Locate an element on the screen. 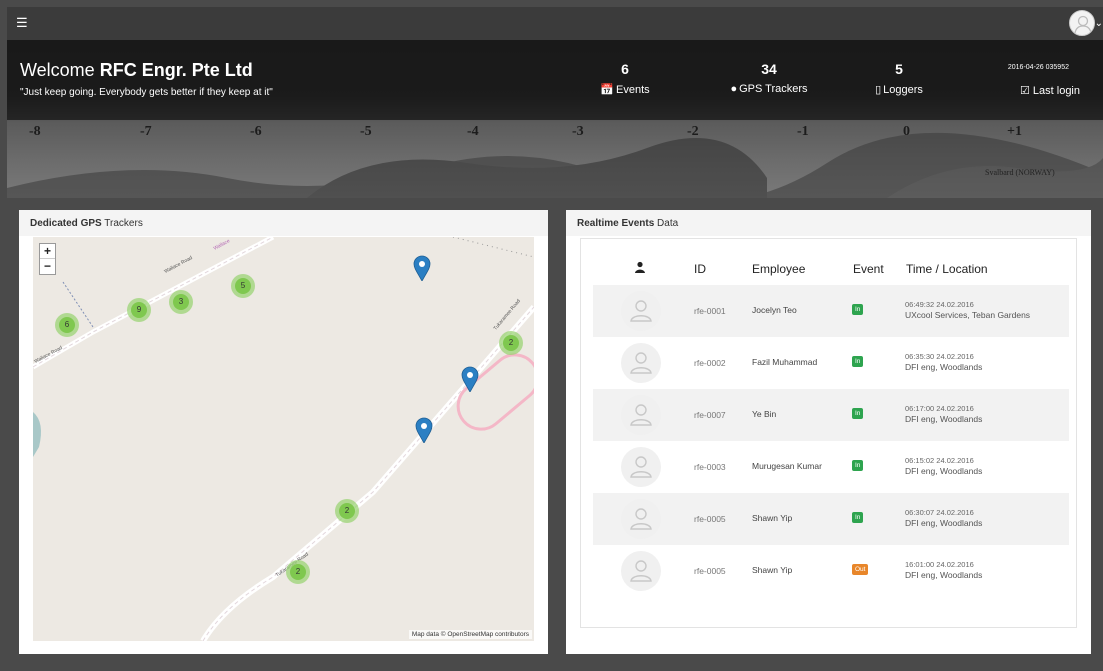 This screenshot has height=671, width=1103. row-time: 06:35:30 24.02.2016 is located at coordinates (939, 356).